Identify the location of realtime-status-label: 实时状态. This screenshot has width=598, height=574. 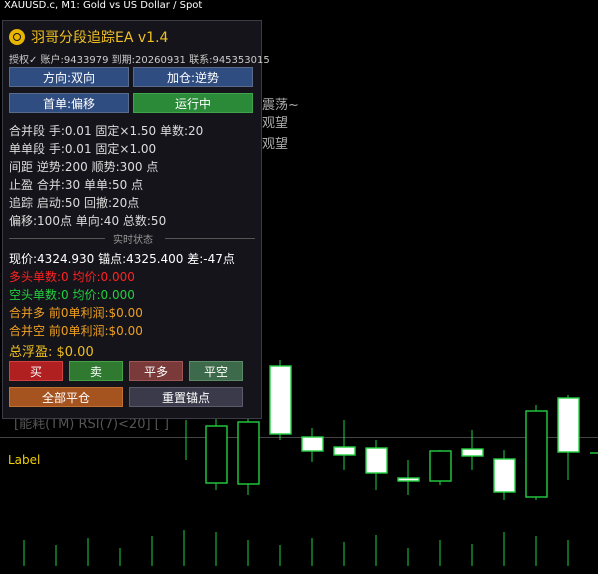
(133, 240).